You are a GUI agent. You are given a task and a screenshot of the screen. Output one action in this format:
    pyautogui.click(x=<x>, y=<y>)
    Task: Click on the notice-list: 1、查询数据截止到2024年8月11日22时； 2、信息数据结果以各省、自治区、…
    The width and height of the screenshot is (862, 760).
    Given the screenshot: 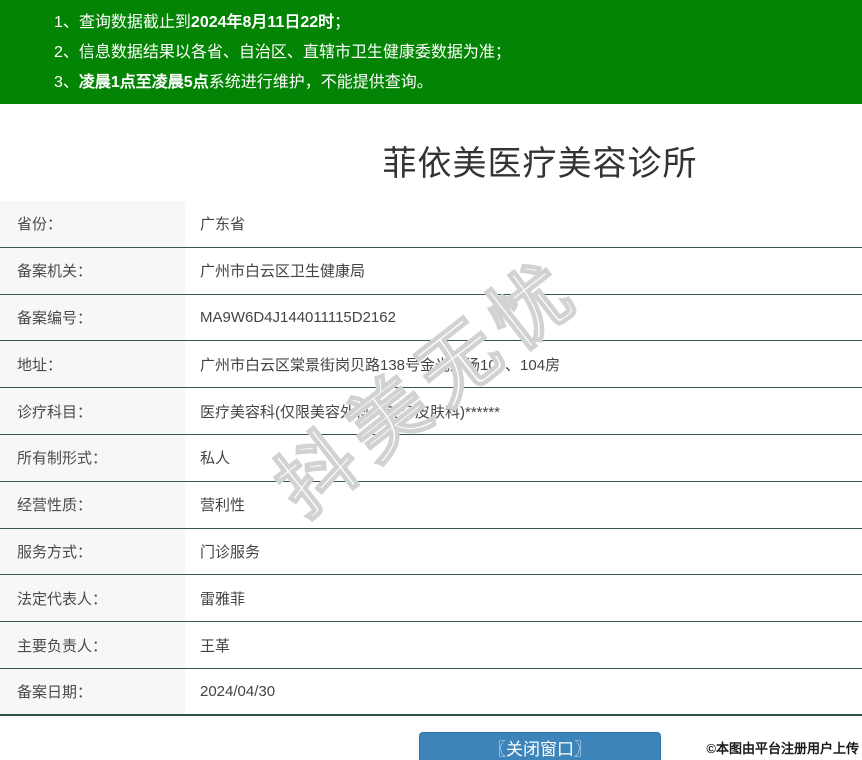 What is the action you would take?
    pyautogui.click(x=458, y=53)
    